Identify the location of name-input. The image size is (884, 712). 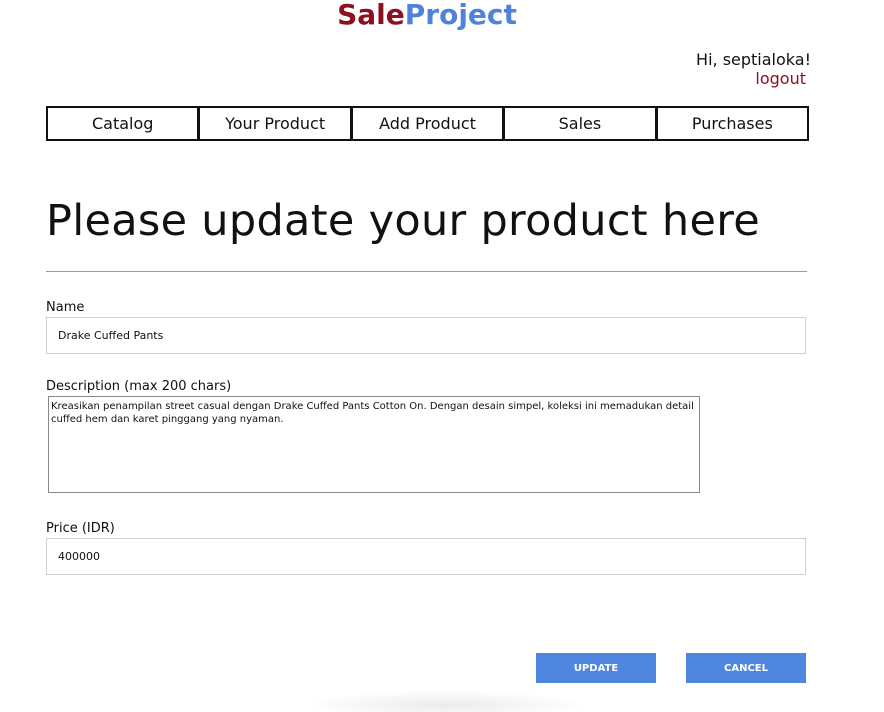
(426, 335).